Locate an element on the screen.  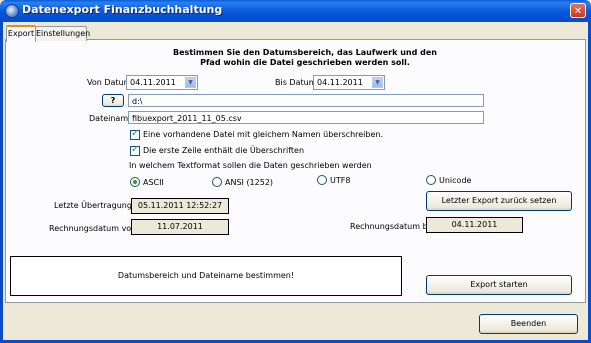
beenden-button: Beenden is located at coordinates (528, 324).